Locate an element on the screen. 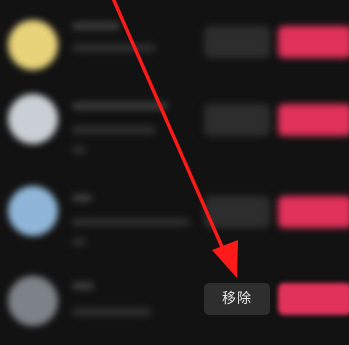 The image size is (349, 345). remove-button: 移除 is located at coordinates (237, 299).